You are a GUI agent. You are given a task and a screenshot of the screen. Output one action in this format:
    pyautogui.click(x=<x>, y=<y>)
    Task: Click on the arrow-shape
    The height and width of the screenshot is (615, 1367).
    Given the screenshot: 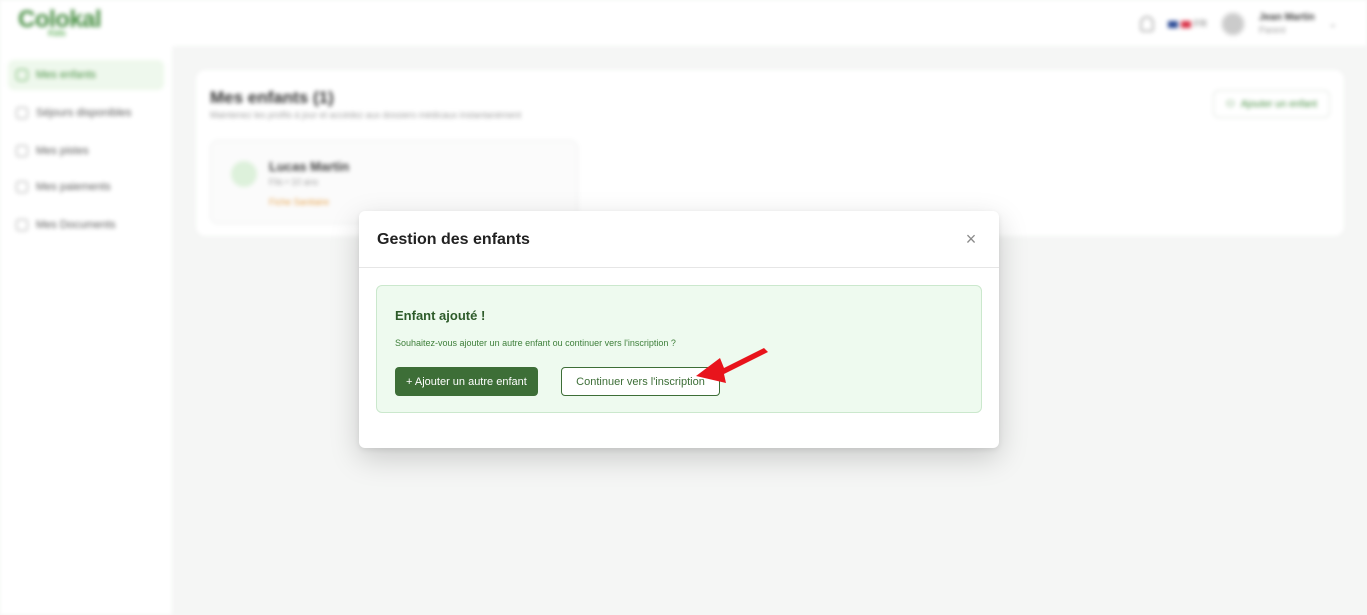 What is the action you would take?
    pyautogui.click(x=732, y=365)
    